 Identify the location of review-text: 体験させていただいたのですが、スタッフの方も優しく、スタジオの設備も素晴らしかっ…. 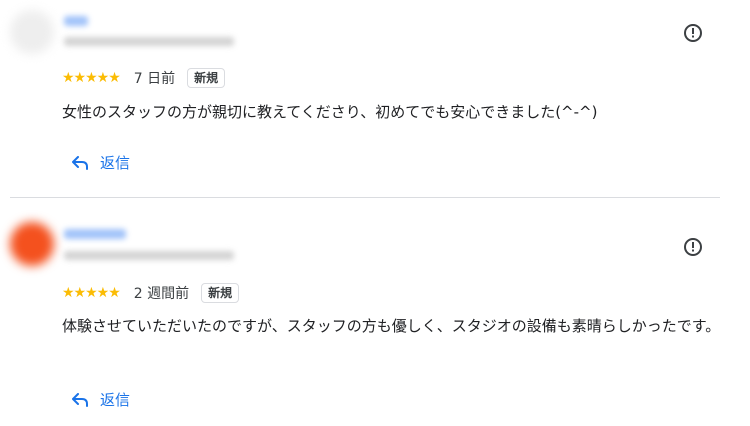
(391, 326).